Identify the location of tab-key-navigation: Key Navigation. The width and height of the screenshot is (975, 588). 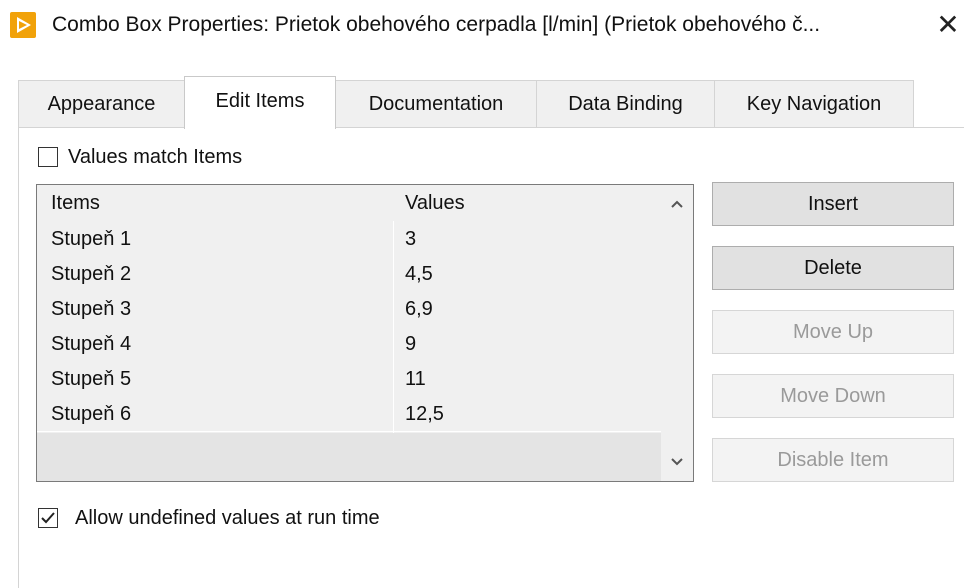
(814, 103).